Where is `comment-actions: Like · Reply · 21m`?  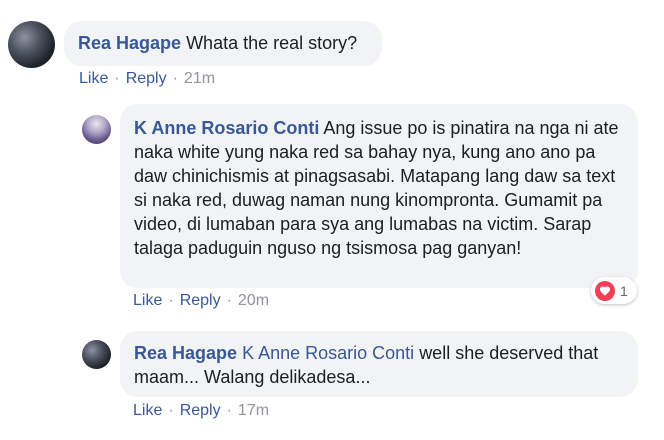 comment-actions: Like · Reply · 21m is located at coordinates (147, 79).